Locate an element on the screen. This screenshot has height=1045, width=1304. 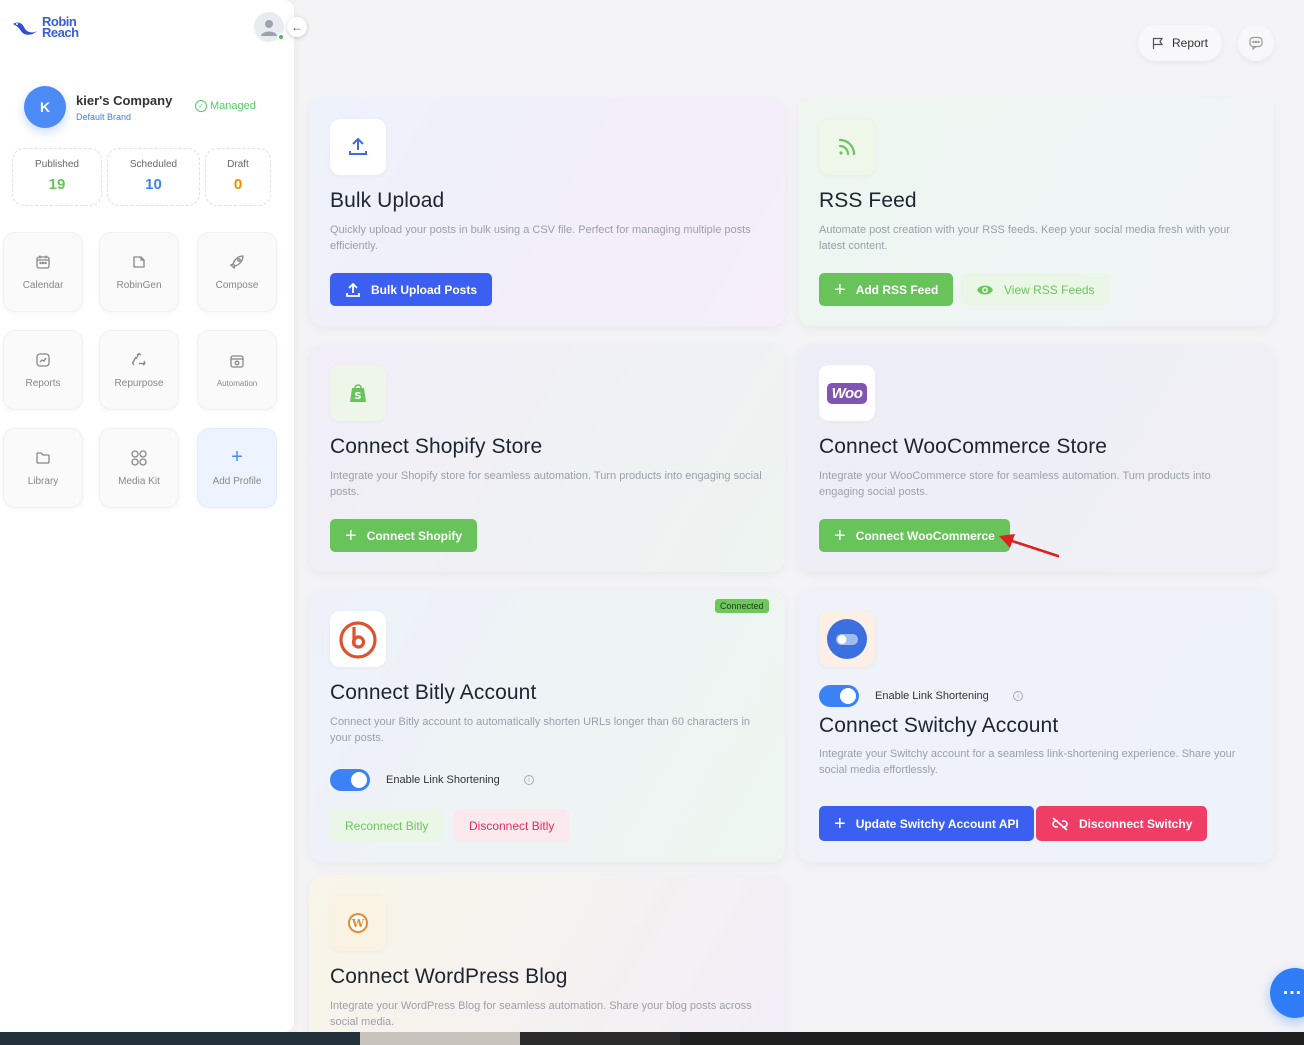
os-taskbar is located at coordinates (652, 1038).